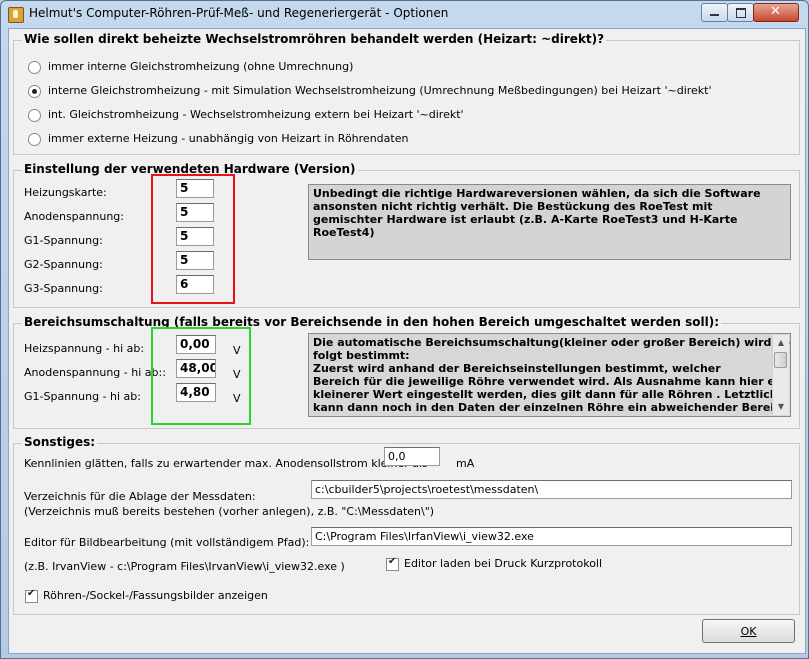 This screenshot has width=809, height=659. I want to click on close-button: ✕, so click(776, 12).